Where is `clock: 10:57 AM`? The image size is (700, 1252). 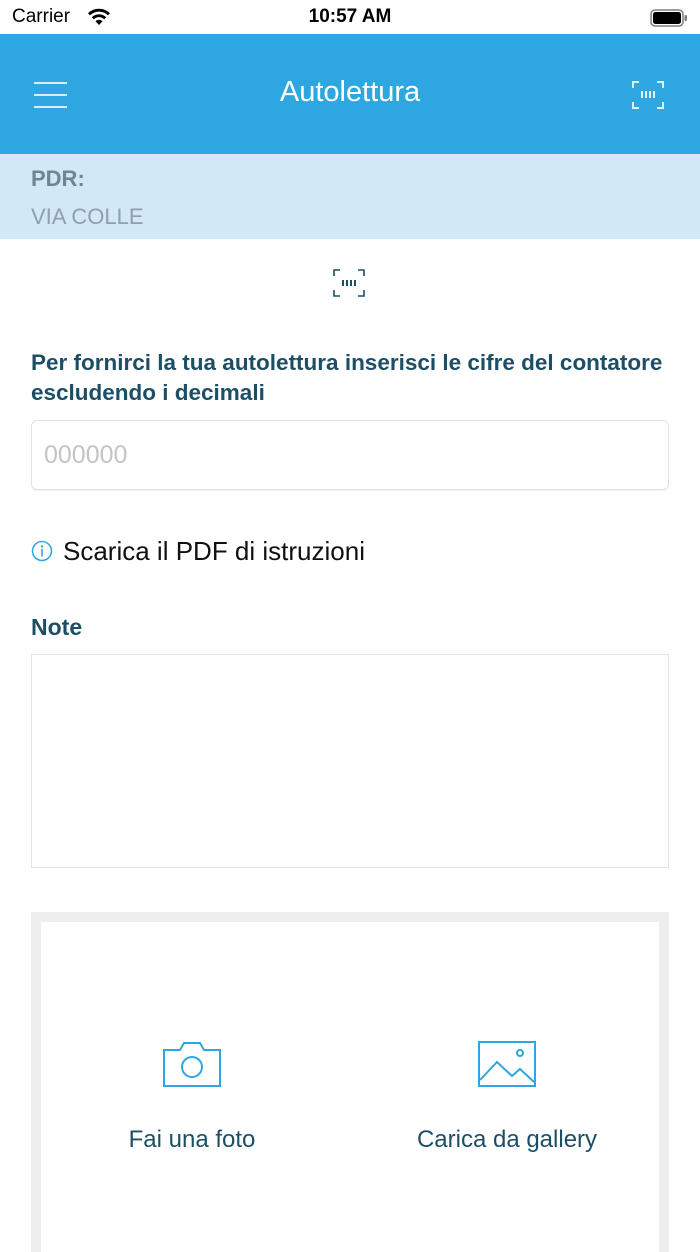 clock: 10:57 AM is located at coordinates (350, 16).